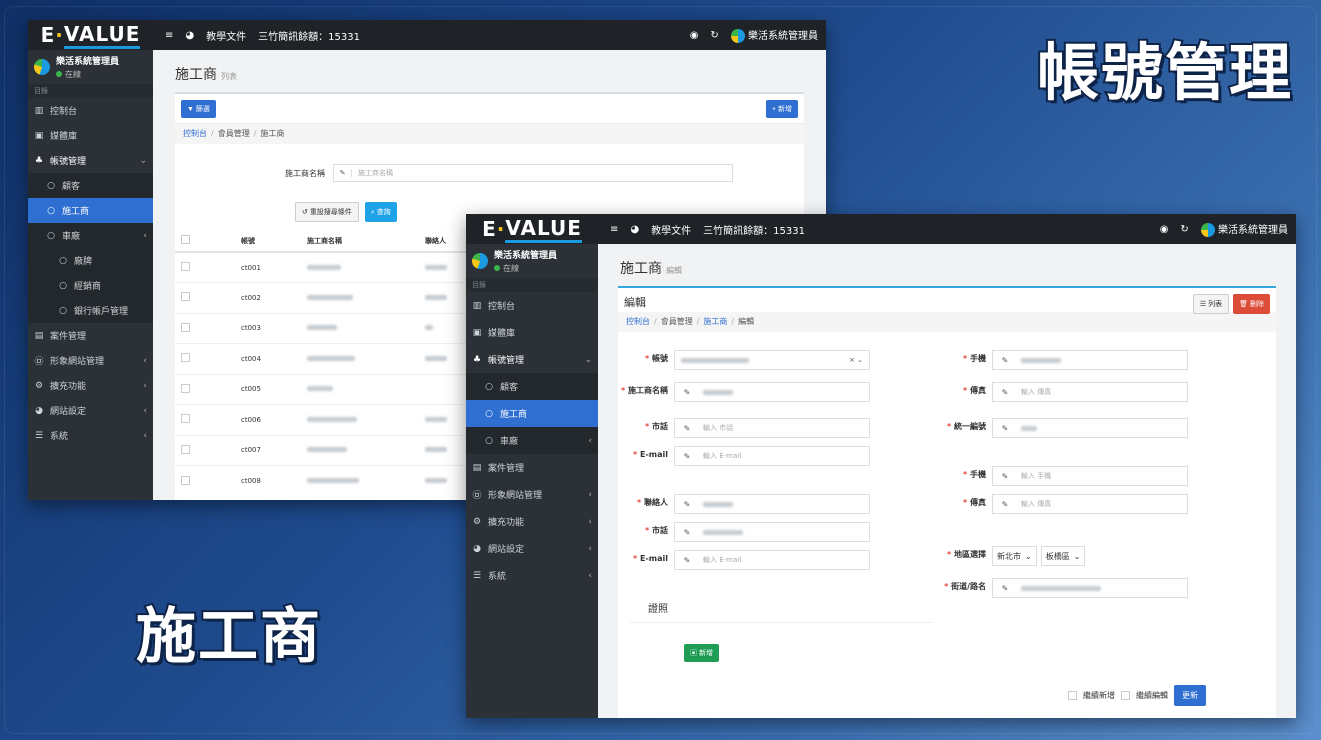 The image size is (1321, 740). What do you see at coordinates (143, 160) in the screenshot?
I see `chevron-down-icon: ⌄` at bounding box center [143, 160].